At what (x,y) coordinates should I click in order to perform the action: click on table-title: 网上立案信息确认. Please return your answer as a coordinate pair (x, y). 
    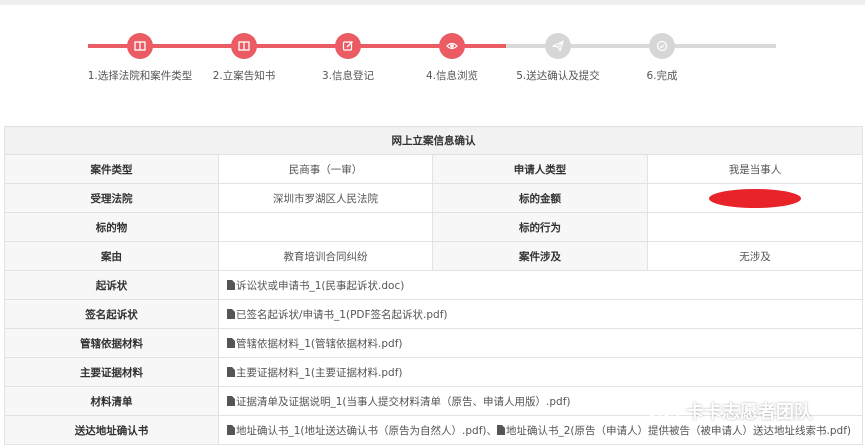
    Looking at the image, I should click on (433, 140).